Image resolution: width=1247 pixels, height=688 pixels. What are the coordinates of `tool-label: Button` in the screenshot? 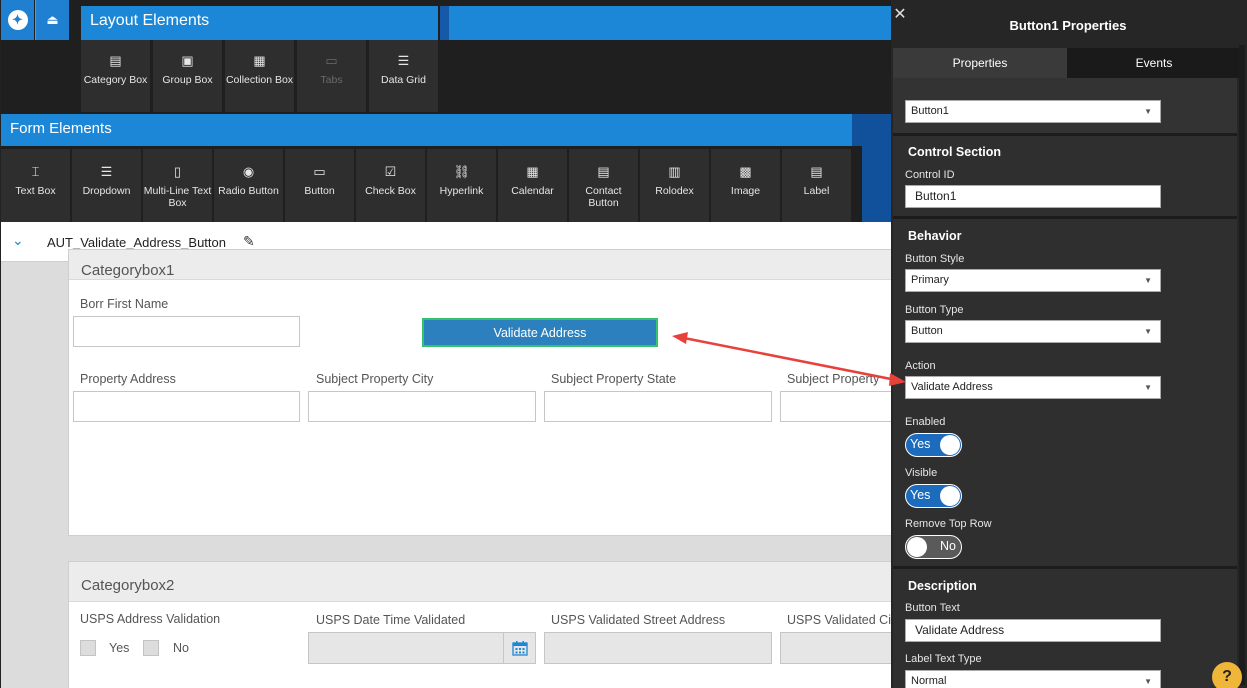 It's located at (319, 191).